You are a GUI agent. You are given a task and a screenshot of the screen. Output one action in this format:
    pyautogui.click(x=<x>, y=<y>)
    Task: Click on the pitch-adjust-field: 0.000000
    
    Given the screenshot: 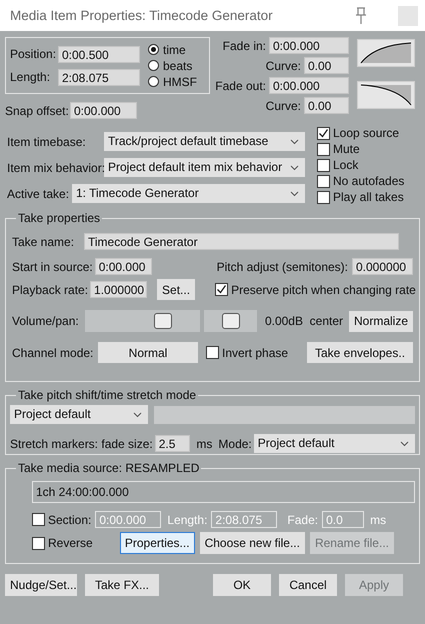 What is the action you would take?
    pyautogui.click(x=382, y=266)
    